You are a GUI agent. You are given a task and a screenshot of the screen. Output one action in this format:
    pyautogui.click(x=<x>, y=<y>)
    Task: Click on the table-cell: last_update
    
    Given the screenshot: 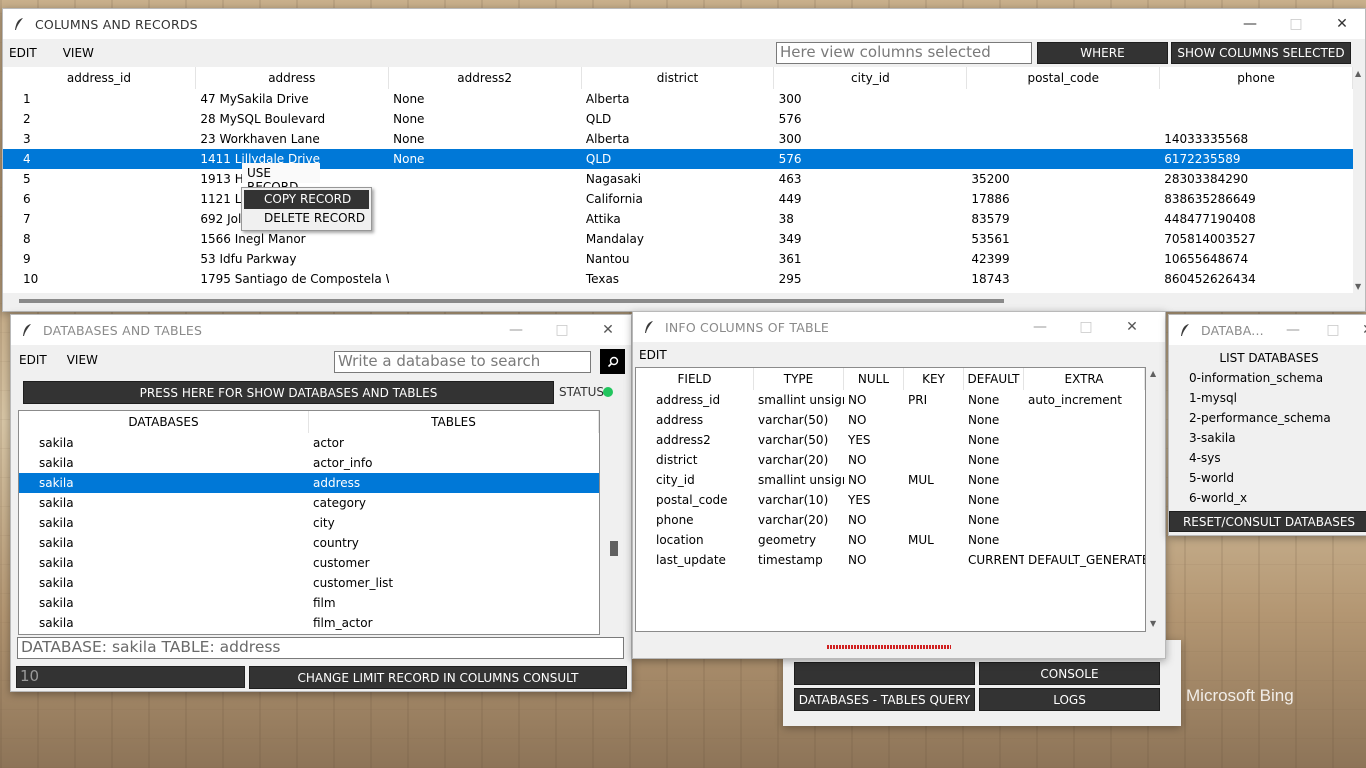 What is the action you would take?
    pyautogui.click(x=691, y=560)
    